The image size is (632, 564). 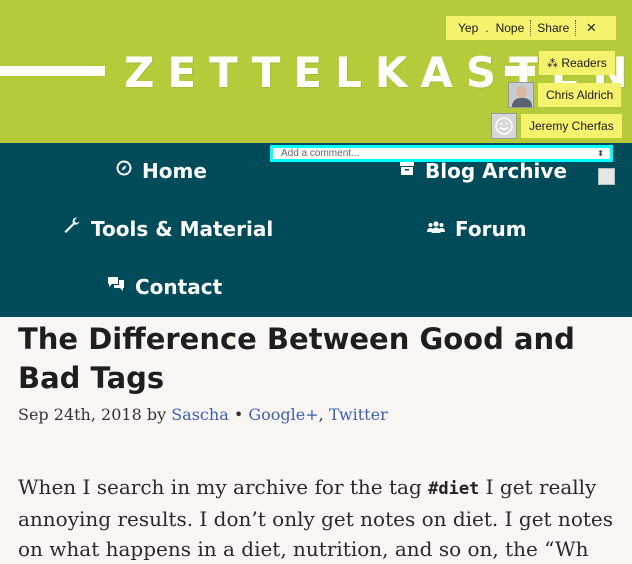 What do you see at coordinates (52, 71) in the screenshot?
I see `header-stripe-left` at bounding box center [52, 71].